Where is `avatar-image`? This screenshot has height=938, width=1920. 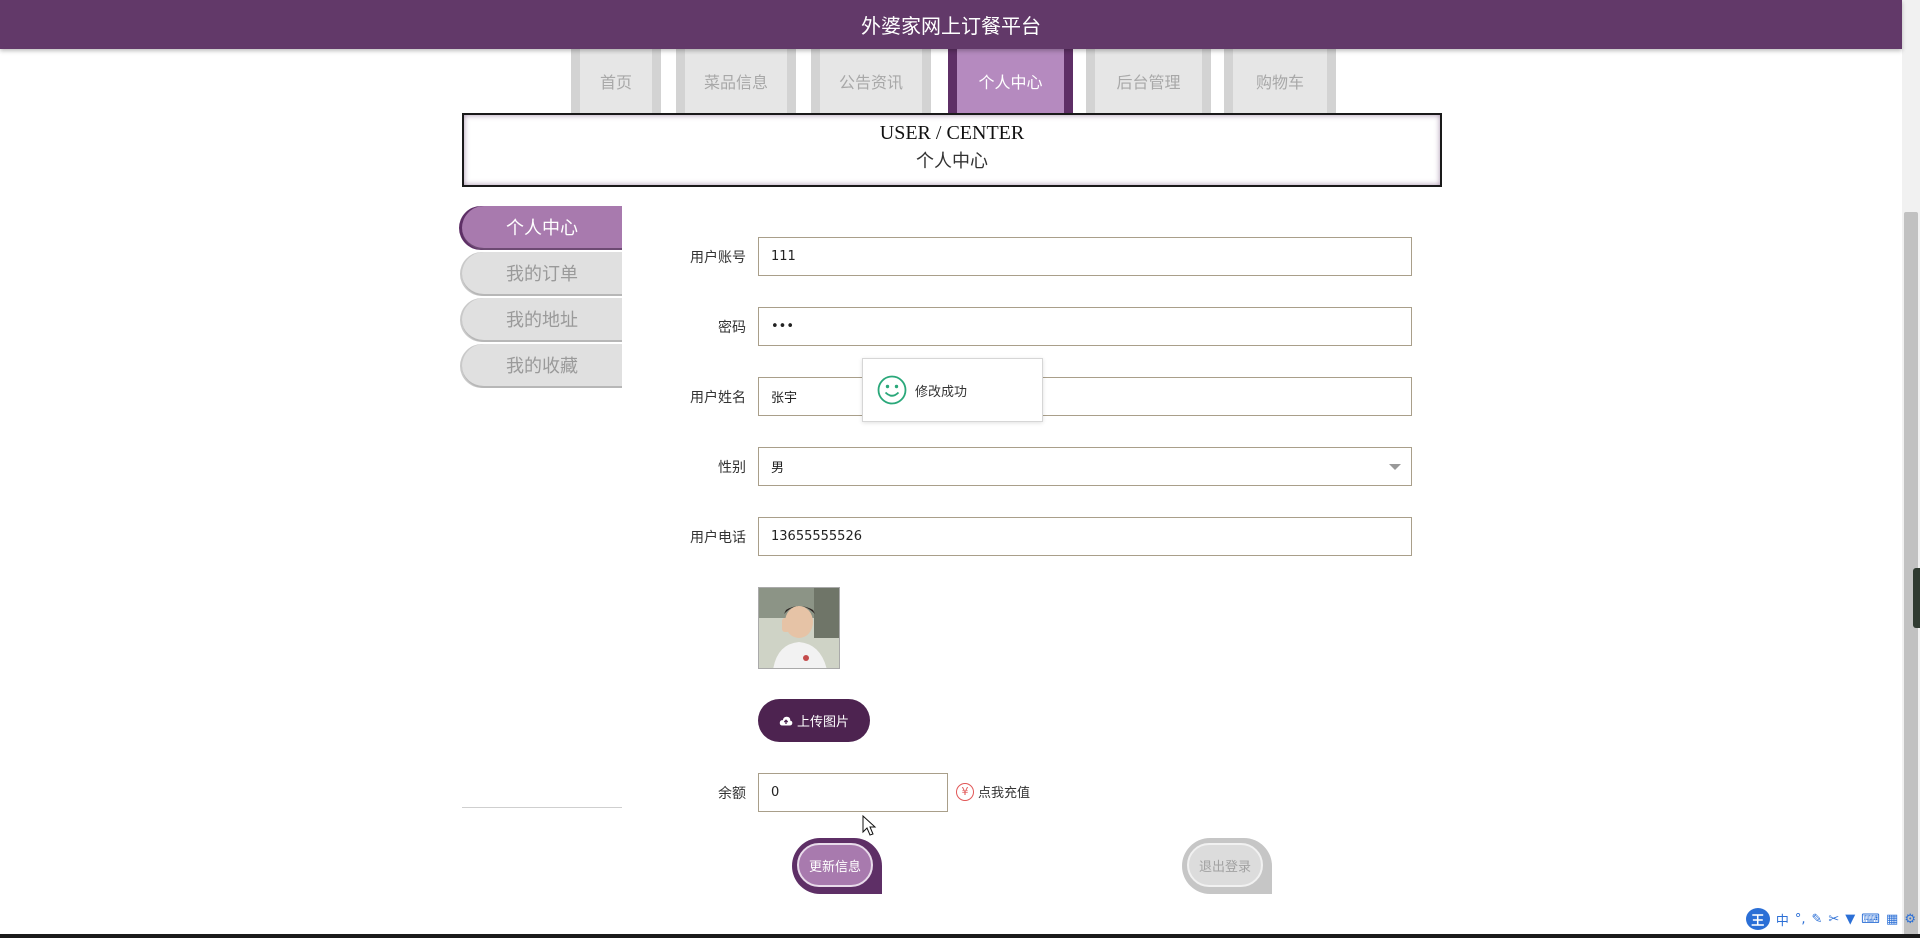
avatar-image is located at coordinates (799, 628).